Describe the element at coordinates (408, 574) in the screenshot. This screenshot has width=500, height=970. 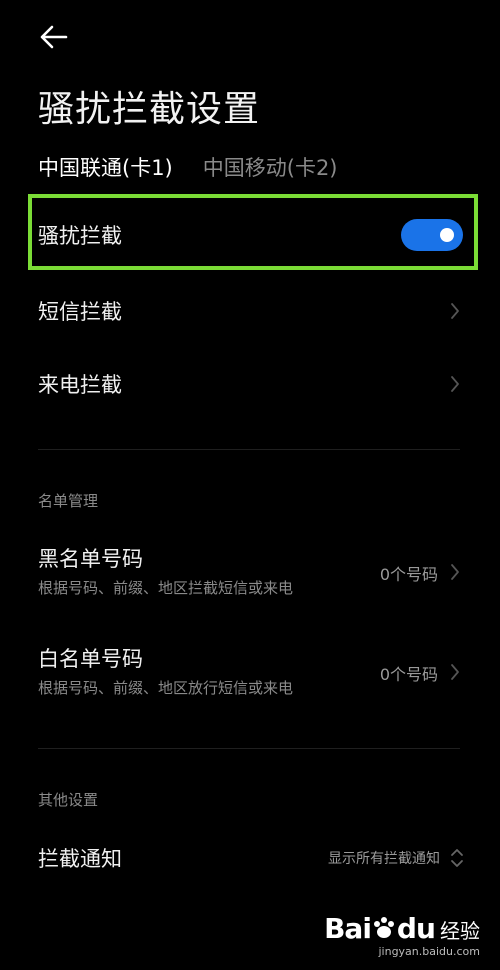
I see `blacklist-count: 0个号码` at that location.